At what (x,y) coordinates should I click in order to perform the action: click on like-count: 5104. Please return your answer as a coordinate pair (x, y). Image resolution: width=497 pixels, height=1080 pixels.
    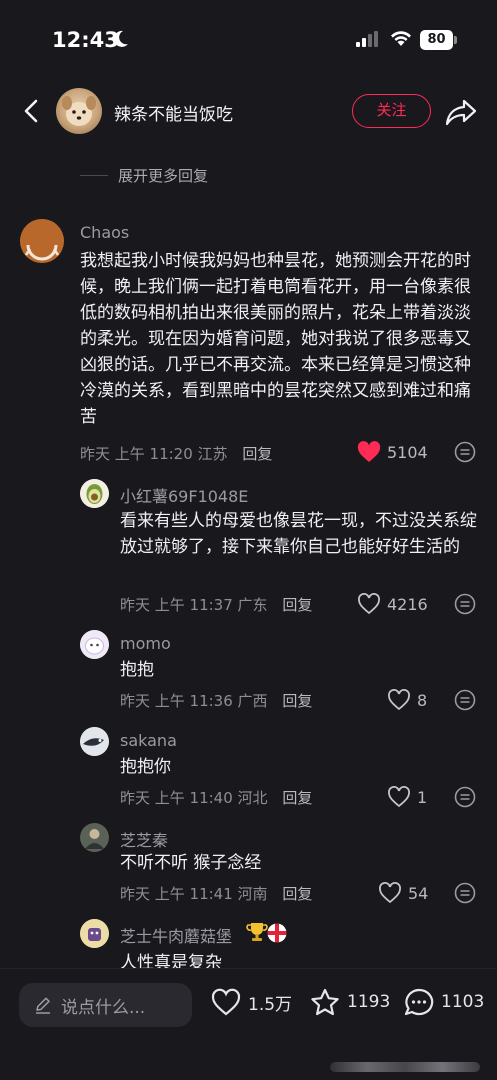
    Looking at the image, I should click on (407, 452).